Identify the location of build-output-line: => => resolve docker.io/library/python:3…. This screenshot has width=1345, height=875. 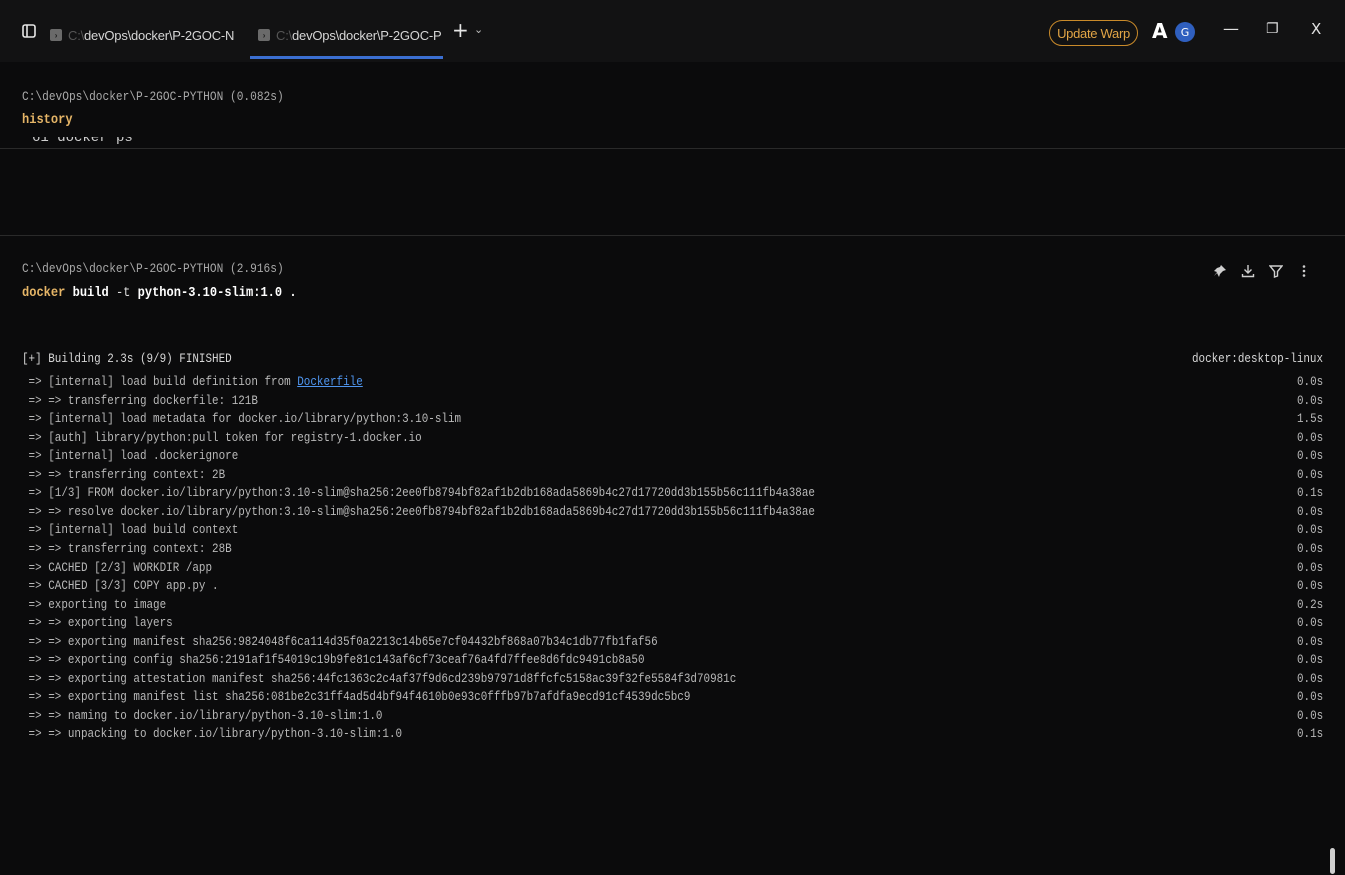
(672, 512).